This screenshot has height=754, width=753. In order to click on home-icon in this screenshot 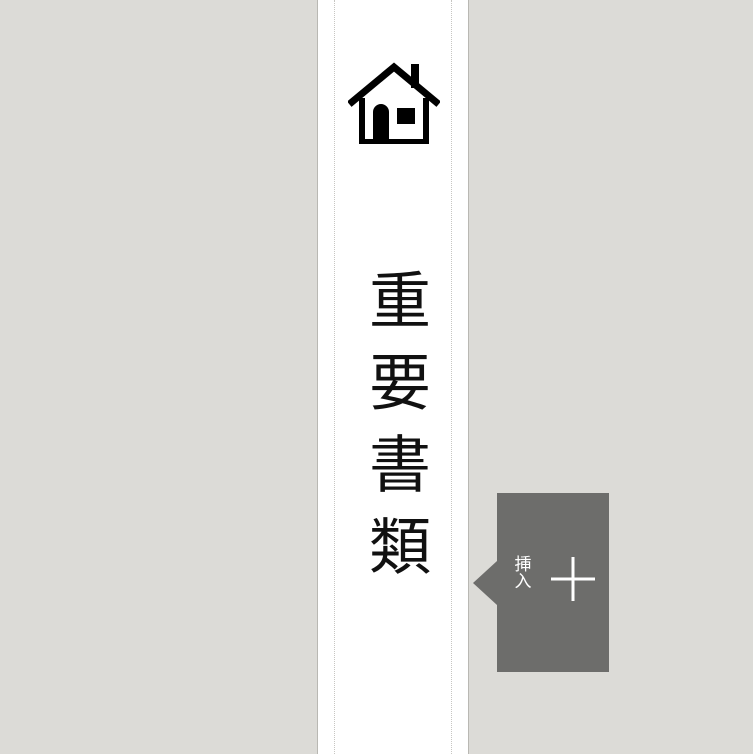, I will do `click(394, 103)`.